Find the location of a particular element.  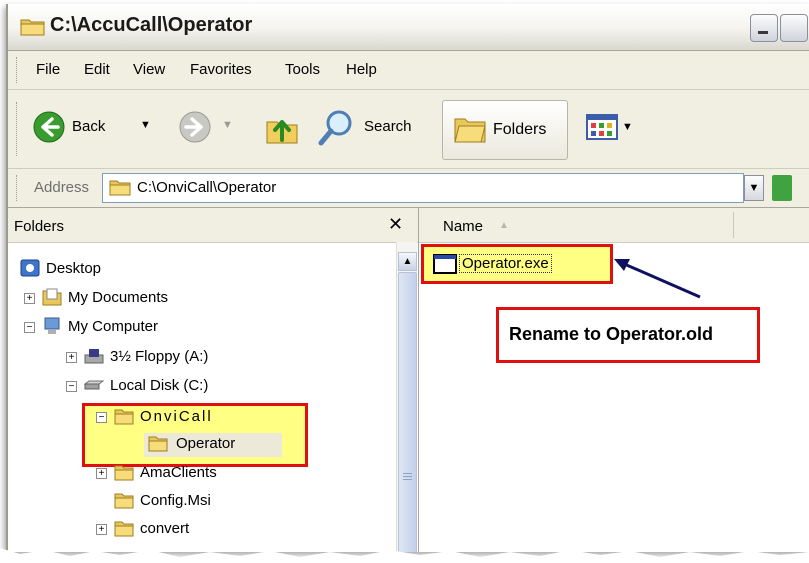

application-icon is located at coordinates (445, 264).